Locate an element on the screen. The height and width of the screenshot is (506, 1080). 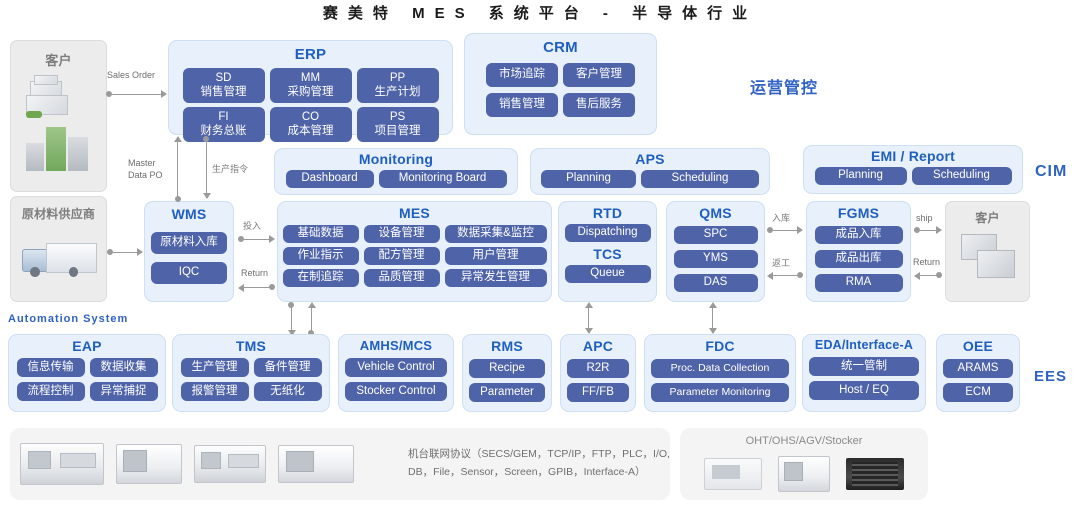
erp-item-co: CO 成本管理 is located at coordinates (310, 124).